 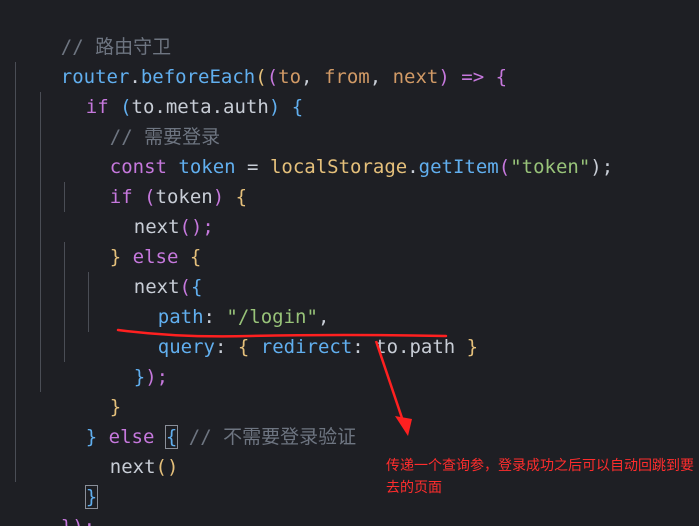 I want to click on red-arrow-head, so click(x=403, y=426).